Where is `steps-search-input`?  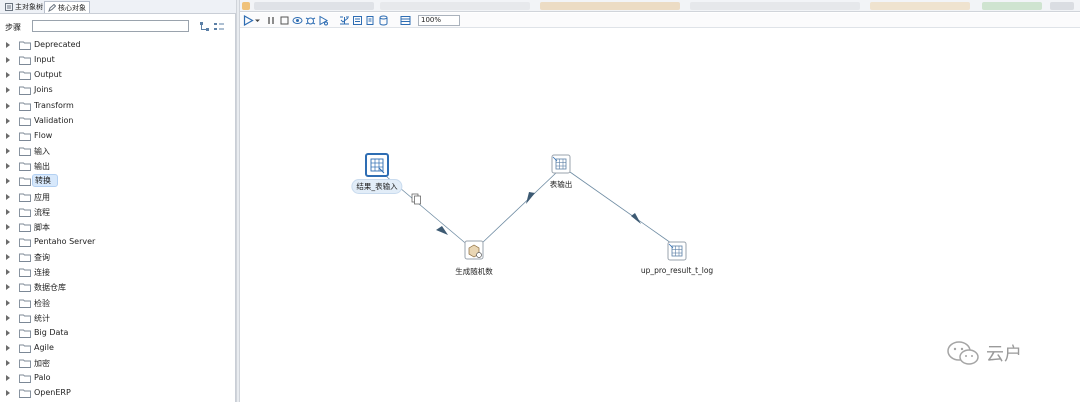 steps-search-input is located at coordinates (110, 26).